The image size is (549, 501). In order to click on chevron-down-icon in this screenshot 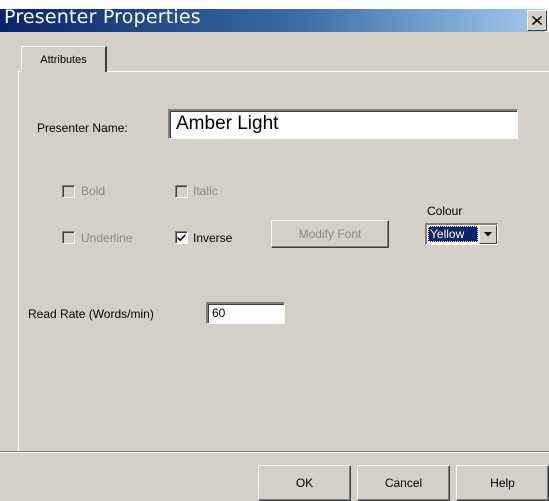, I will do `click(488, 234)`.